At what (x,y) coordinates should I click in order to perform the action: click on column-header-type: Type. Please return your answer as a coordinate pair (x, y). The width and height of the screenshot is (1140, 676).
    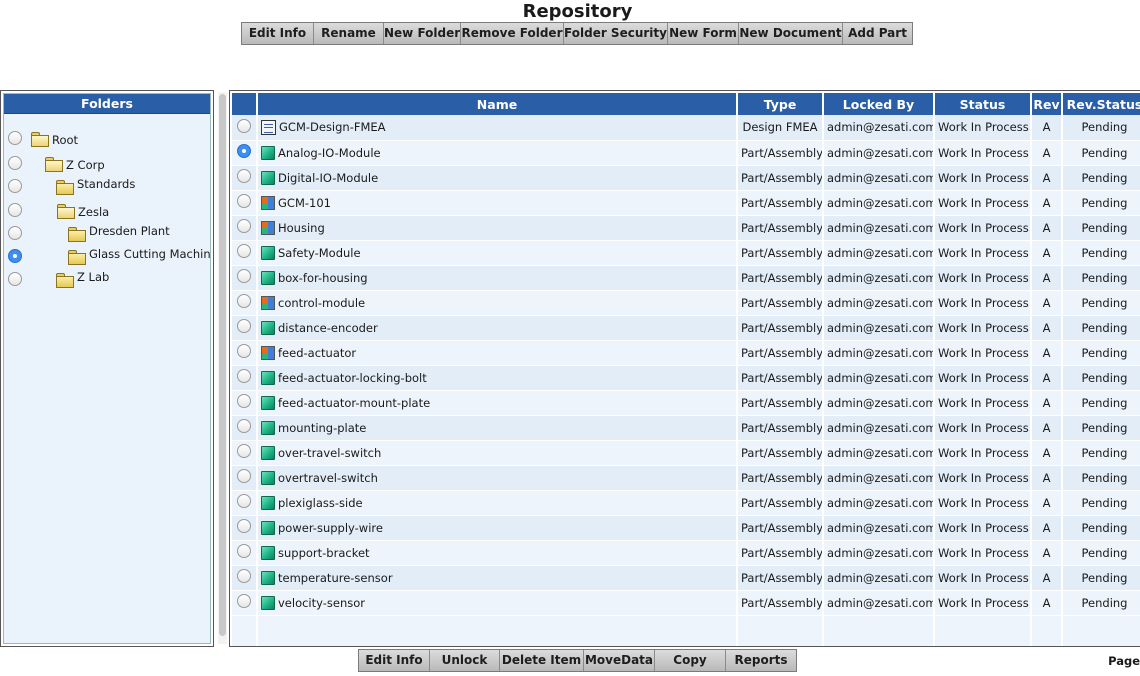
    Looking at the image, I should click on (780, 104).